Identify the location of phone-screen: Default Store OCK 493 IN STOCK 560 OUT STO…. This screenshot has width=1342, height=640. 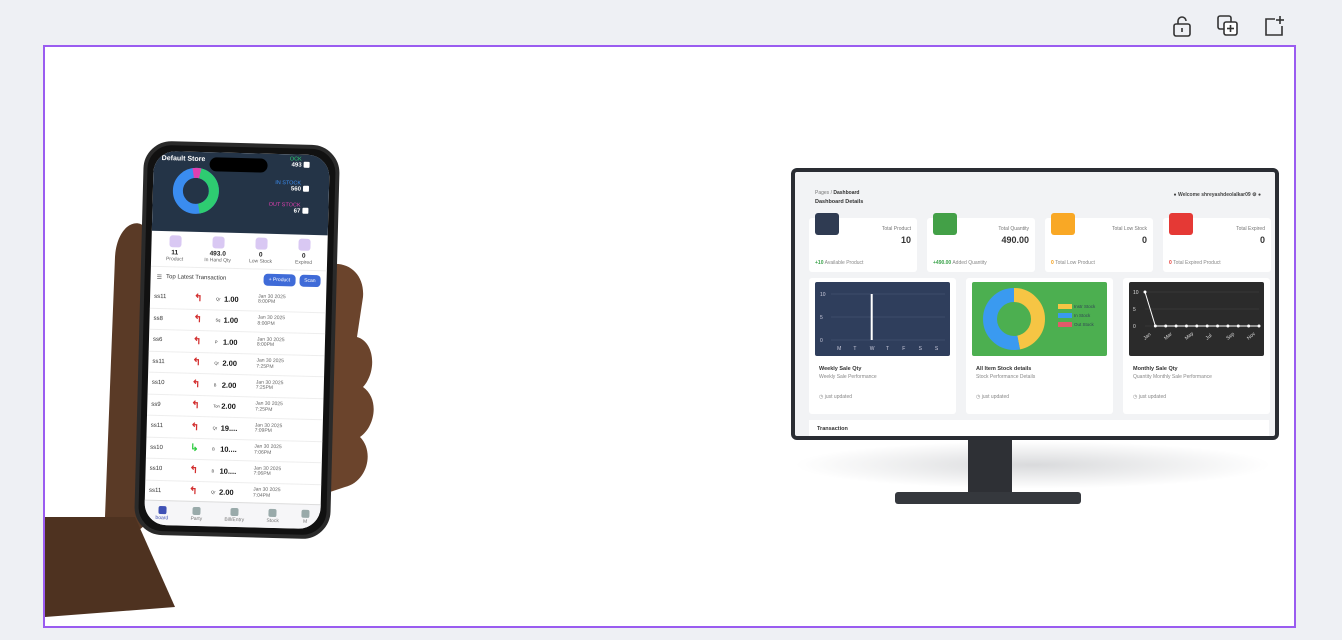
(237, 340).